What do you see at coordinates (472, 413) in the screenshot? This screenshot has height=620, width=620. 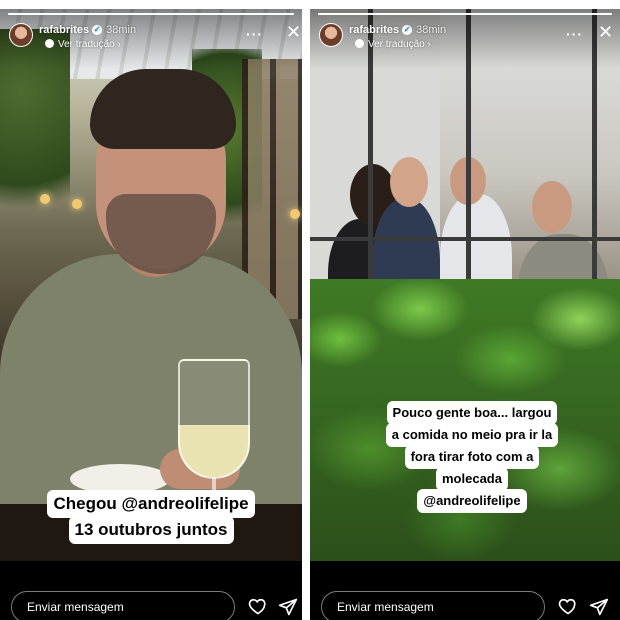 I see `caption-line: Pouco gente boa... largou` at bounding box center [472, 413].